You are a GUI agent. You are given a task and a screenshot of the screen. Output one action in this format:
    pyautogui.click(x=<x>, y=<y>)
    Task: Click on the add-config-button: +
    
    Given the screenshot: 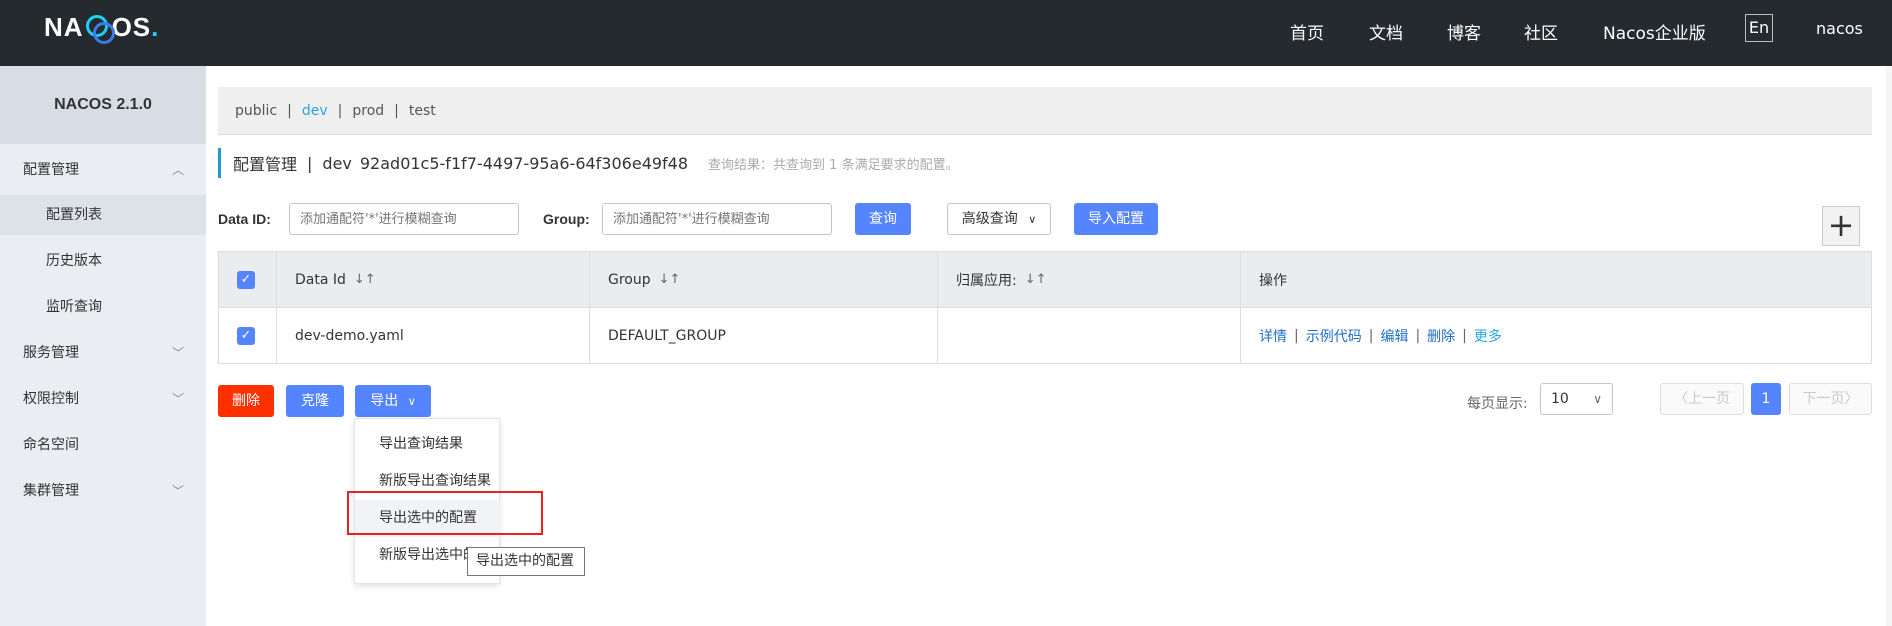 What is the action you would take?
    pyautogui.click(x=1841, y=226)
    